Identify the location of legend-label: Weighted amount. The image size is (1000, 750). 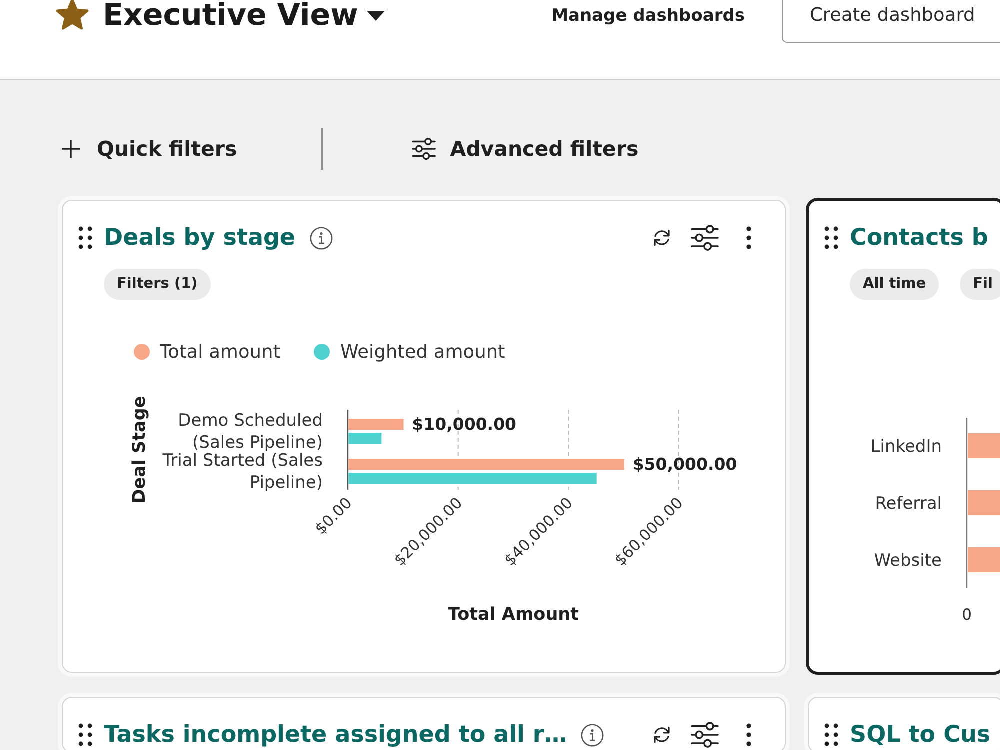
(423, 352).